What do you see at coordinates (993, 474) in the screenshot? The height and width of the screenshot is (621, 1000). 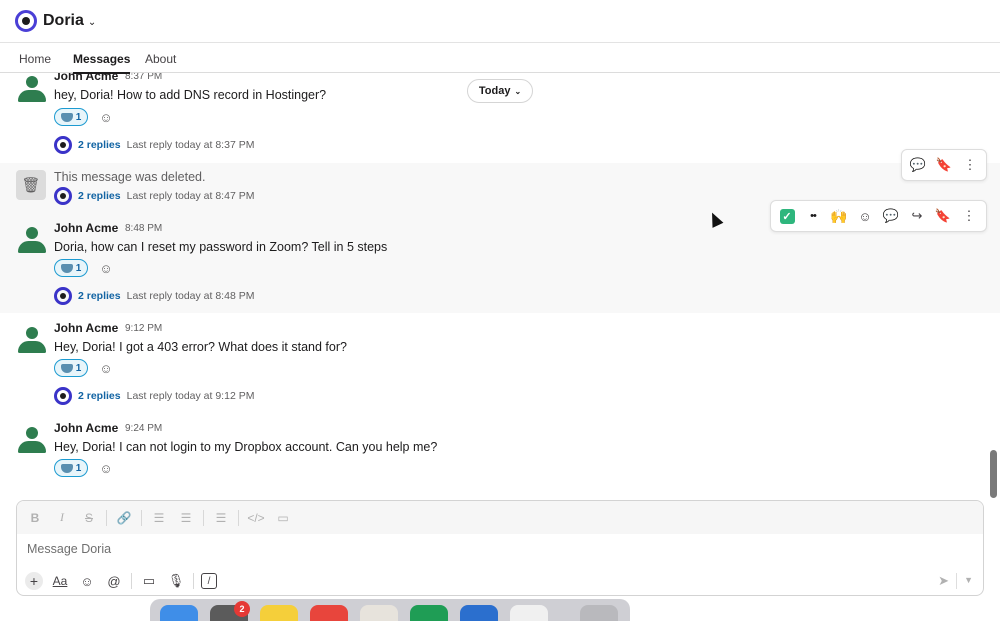 I see `scrollbar-thumb` at bounding box center [993, 474].